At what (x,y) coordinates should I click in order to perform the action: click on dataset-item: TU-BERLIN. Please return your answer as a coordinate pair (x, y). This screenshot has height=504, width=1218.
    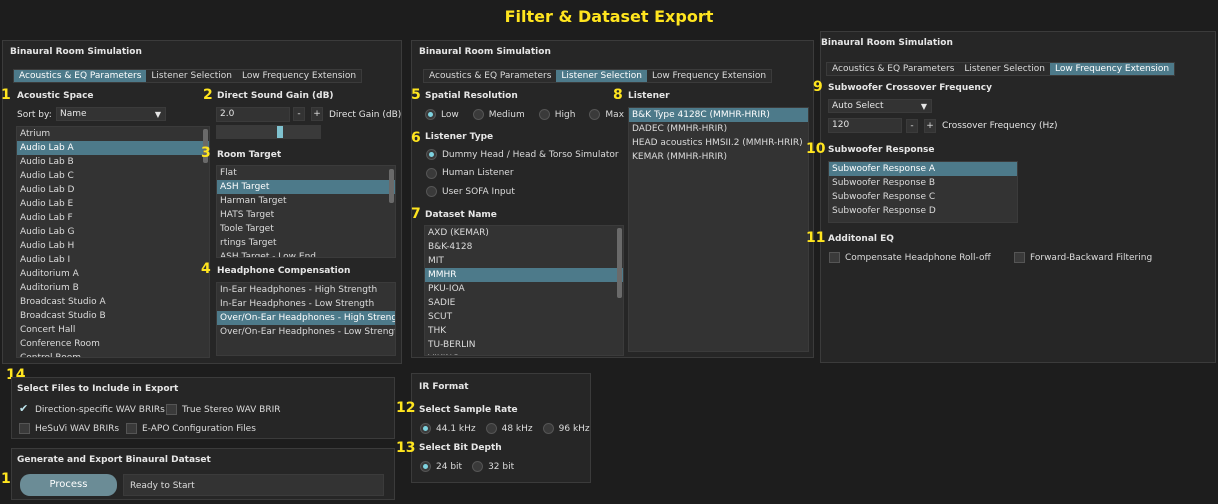
    Looking at the image, I should click on (524, 345).